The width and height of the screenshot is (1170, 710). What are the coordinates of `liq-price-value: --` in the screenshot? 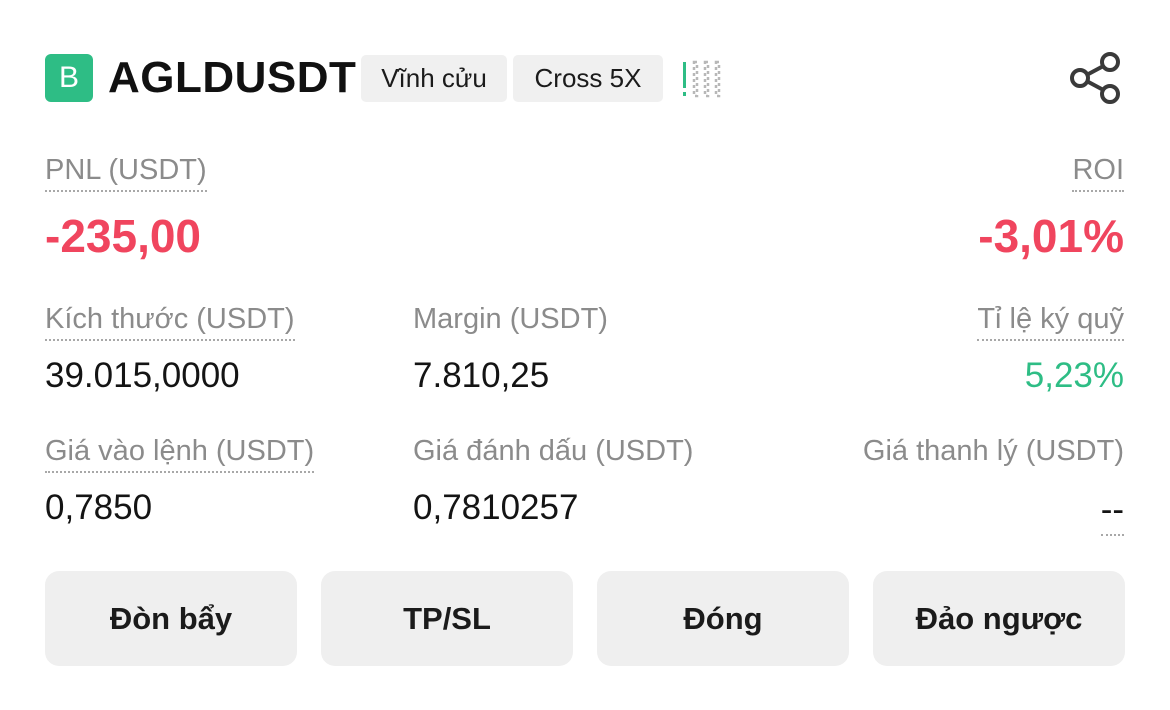 It's located at (1112, 511).